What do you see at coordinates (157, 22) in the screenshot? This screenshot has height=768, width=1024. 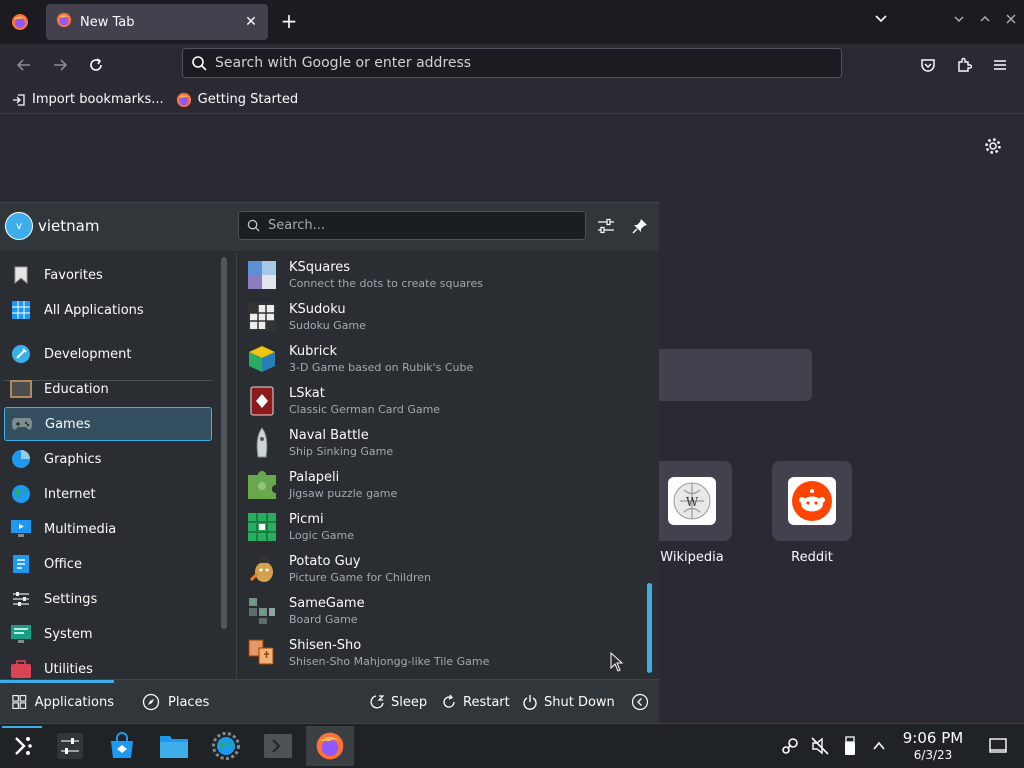 I see `tab-new-tab: New Tab ✕` at bounding box center [157, 22].